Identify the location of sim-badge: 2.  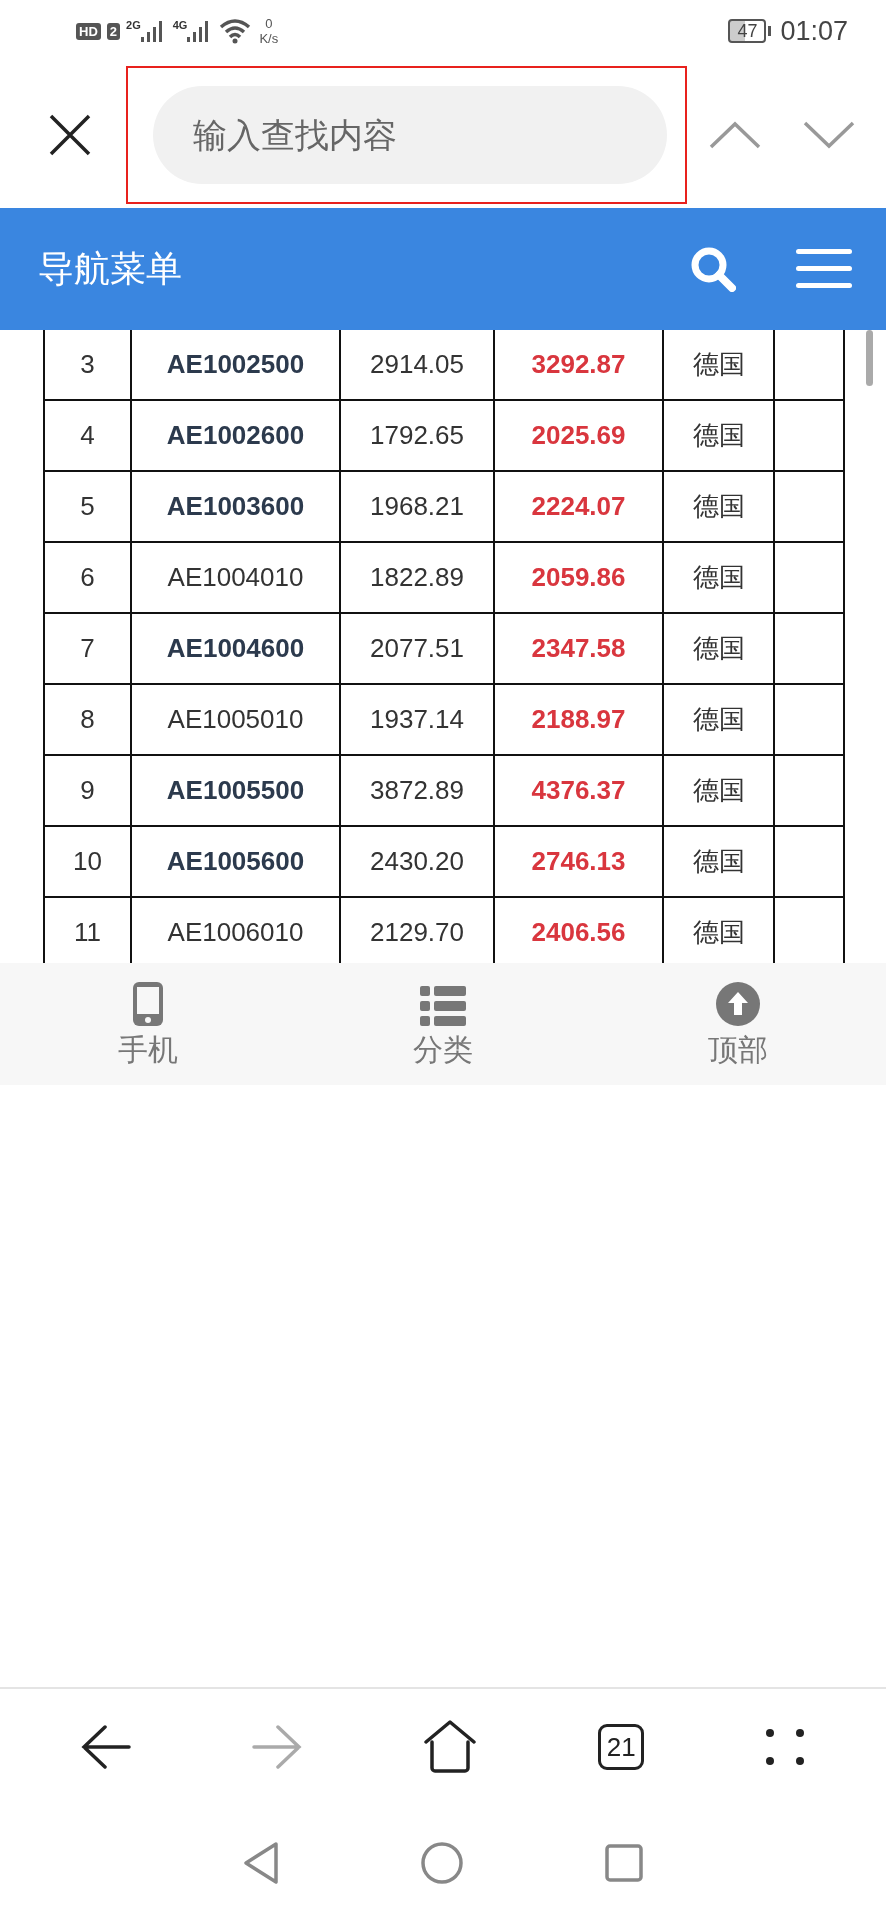
(113, 31).